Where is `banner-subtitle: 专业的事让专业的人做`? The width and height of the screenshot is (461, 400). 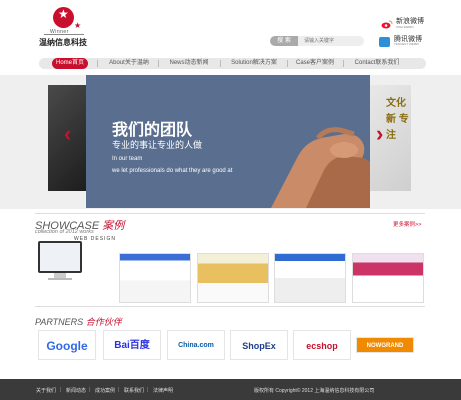
banner-subtitle: 专业的事让专业的人做 is located at coordinates (157, 145).